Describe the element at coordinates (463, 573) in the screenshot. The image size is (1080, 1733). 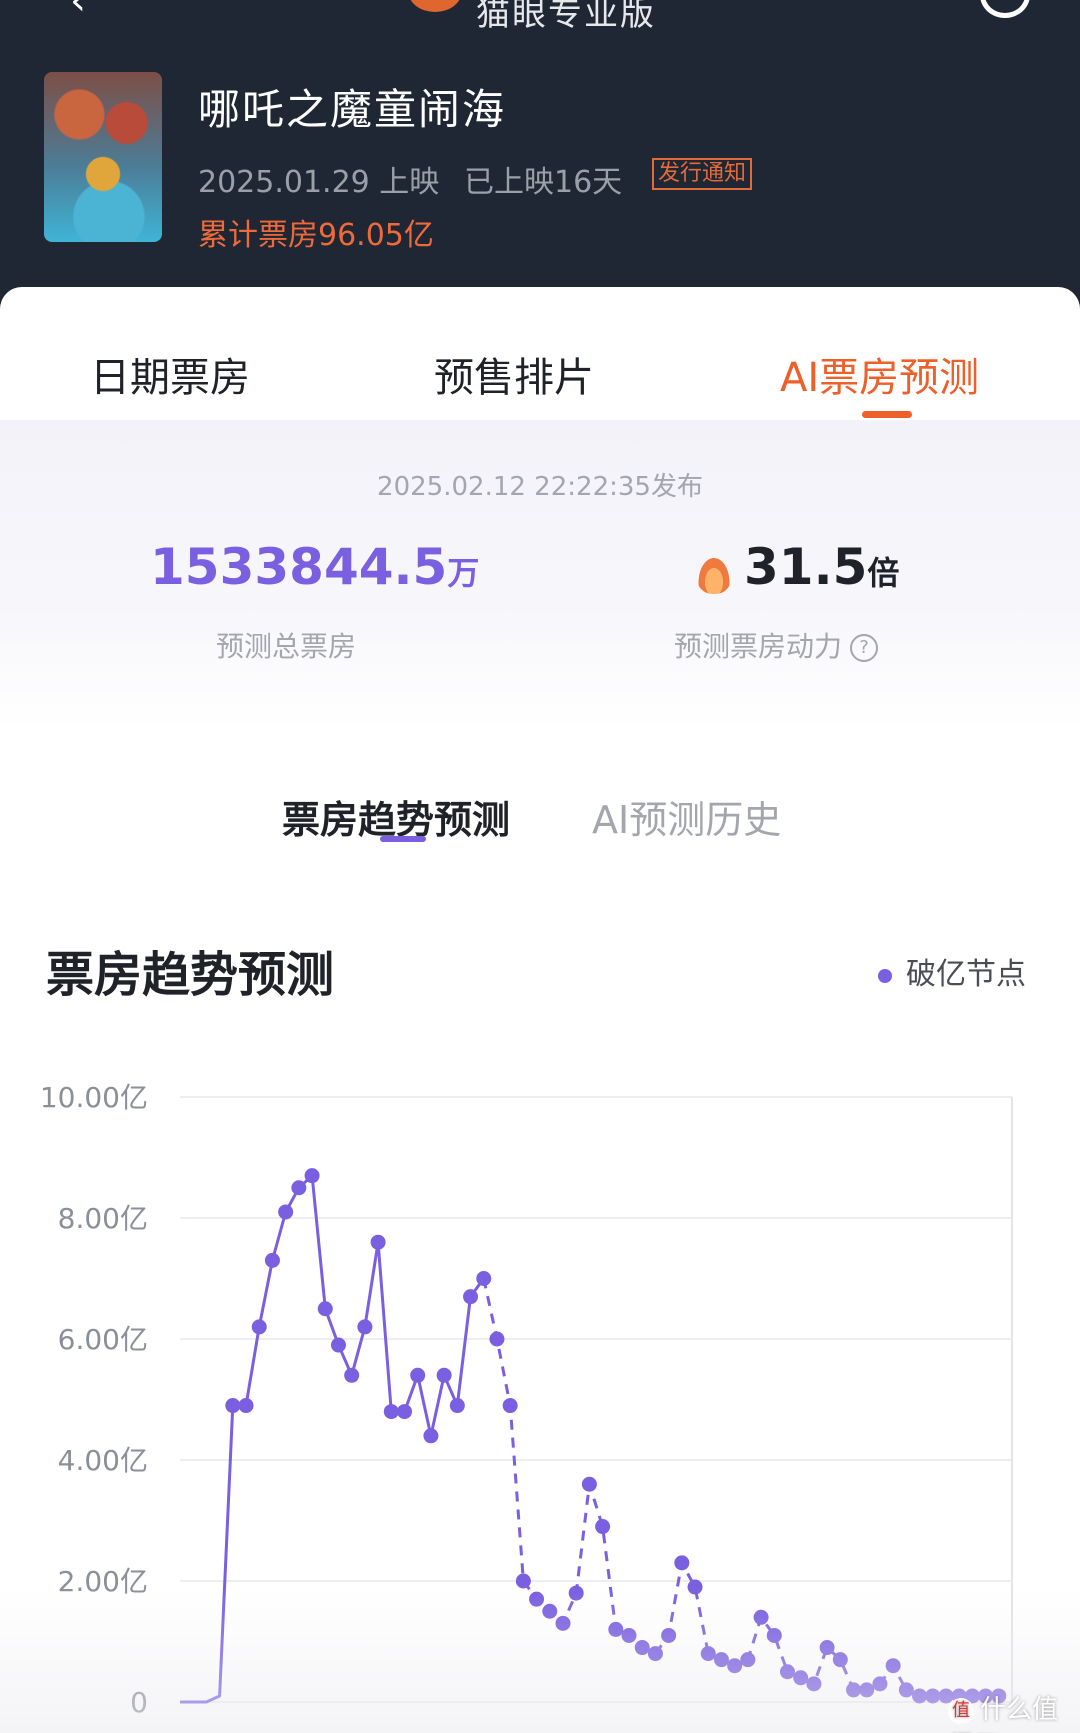
I see `forecast-total-unit: 万` at that location.